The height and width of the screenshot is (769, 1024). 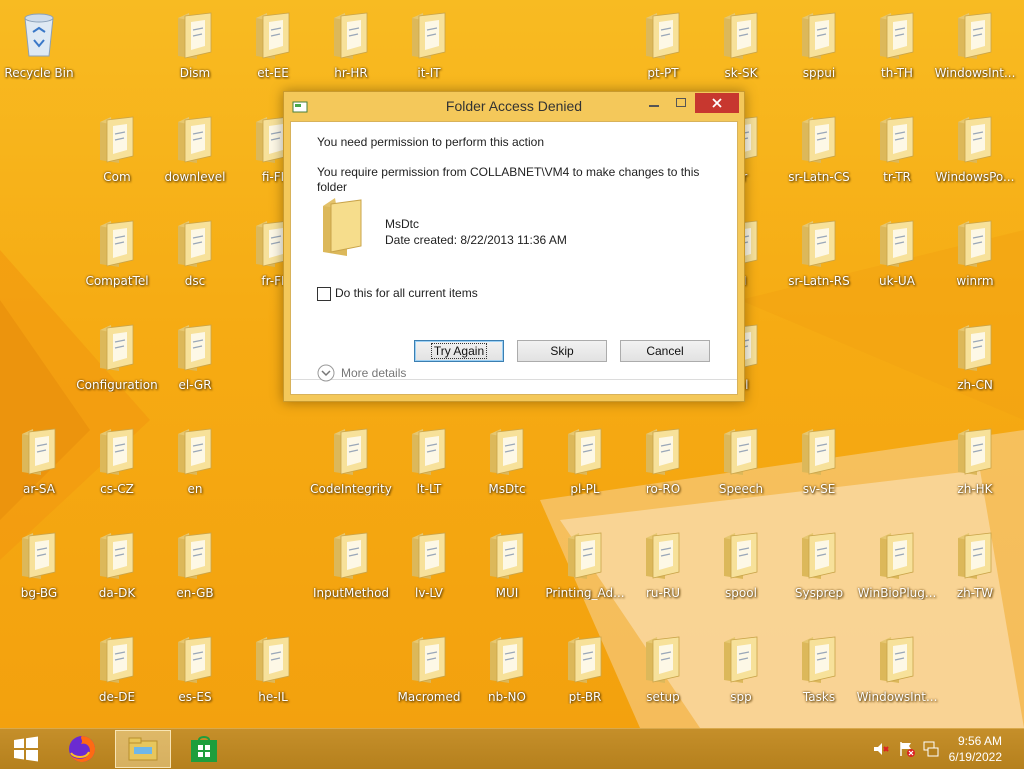 I want to click on desktop-icon-label: uk-UA, so click(x=897, y=281).